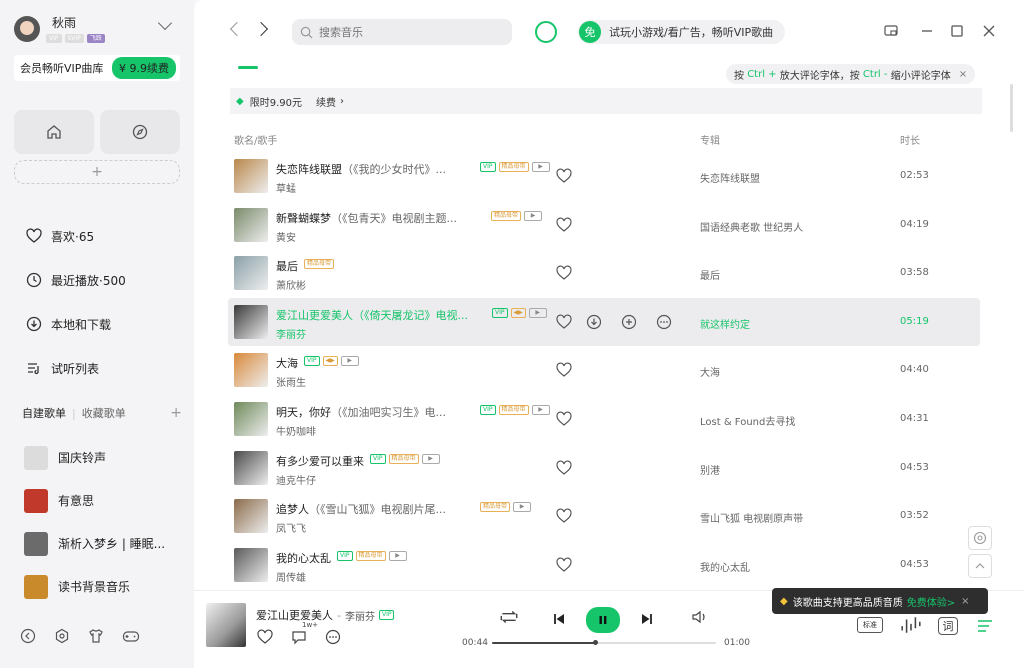  I want to click on song-artist: 李丽芬, so click(291, 333).